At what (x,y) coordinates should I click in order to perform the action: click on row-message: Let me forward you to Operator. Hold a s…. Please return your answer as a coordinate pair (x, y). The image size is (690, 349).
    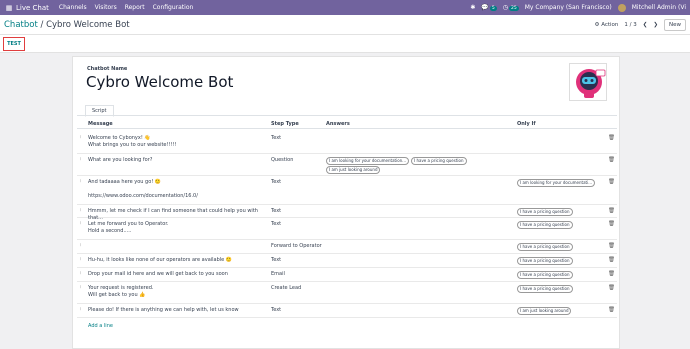
    Looking at the image, I should click on (128, 227).